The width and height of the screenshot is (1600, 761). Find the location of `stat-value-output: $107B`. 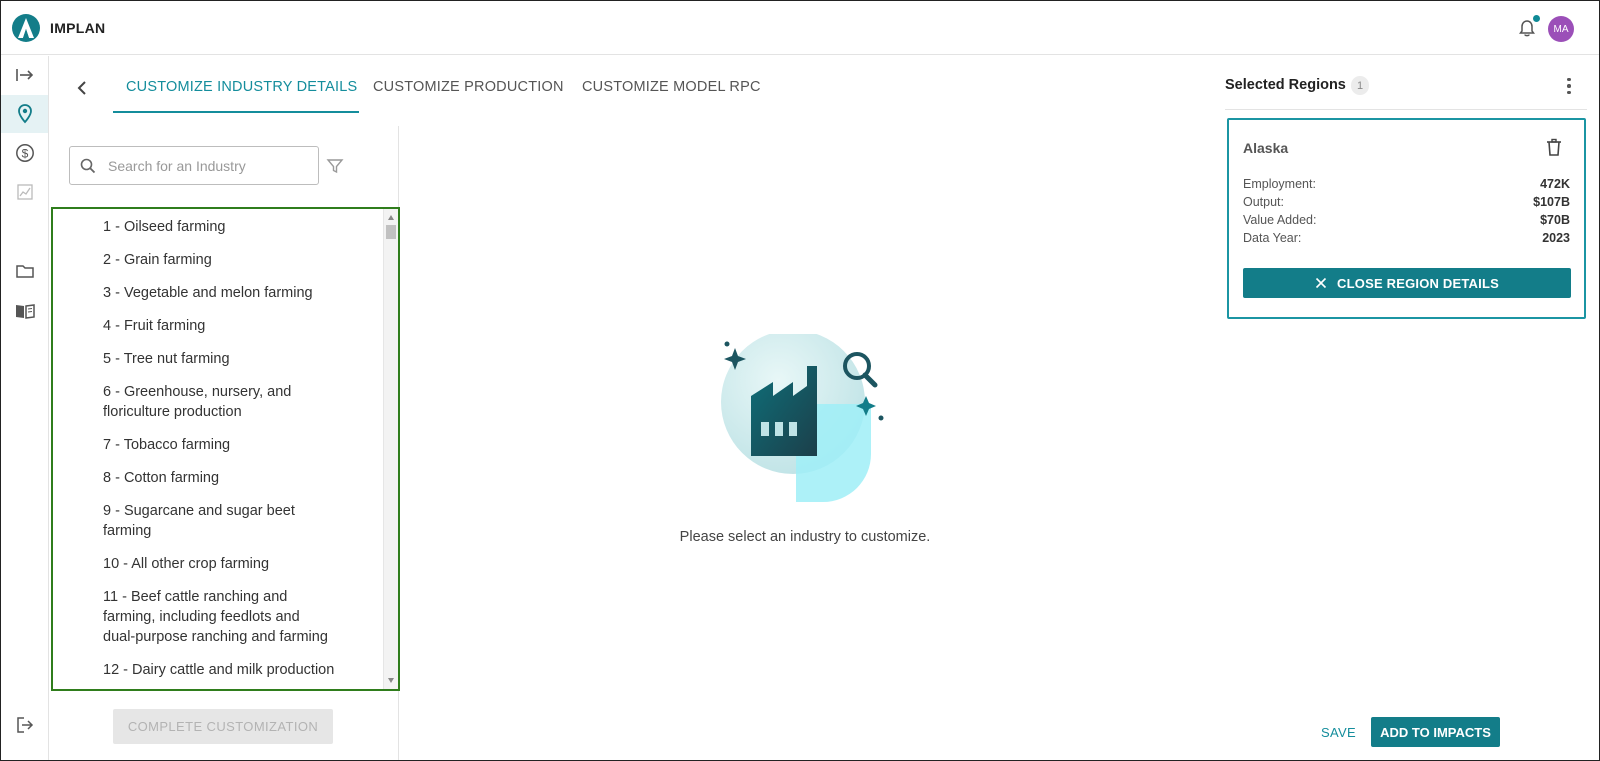

stat-value-output: $107B is located at coordinates (1551, 202).